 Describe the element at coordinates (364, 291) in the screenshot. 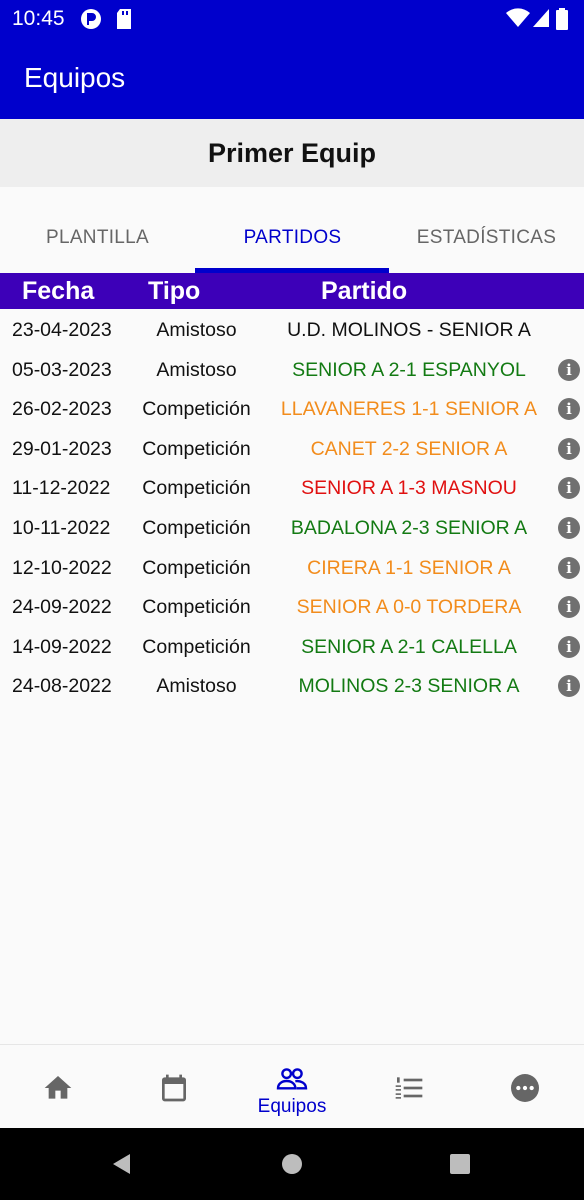

I see `header-match: Partido` at that location.